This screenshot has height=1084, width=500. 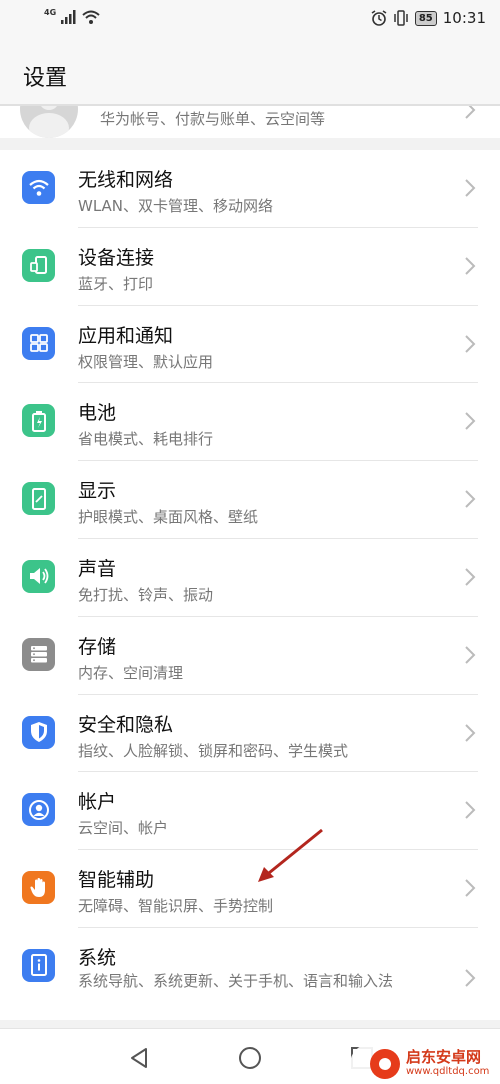 I want to click on settings-item-title: 电池, so click(x=97, y=413).